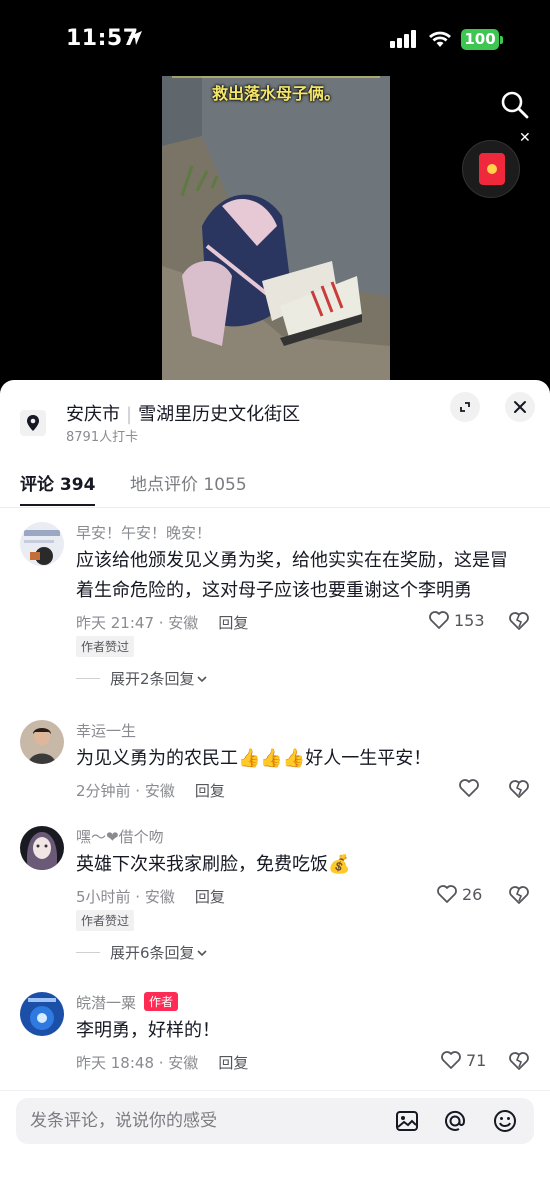 The image size is (550, 1194). I want to click on location-arrow-icon, so click(135, 38).